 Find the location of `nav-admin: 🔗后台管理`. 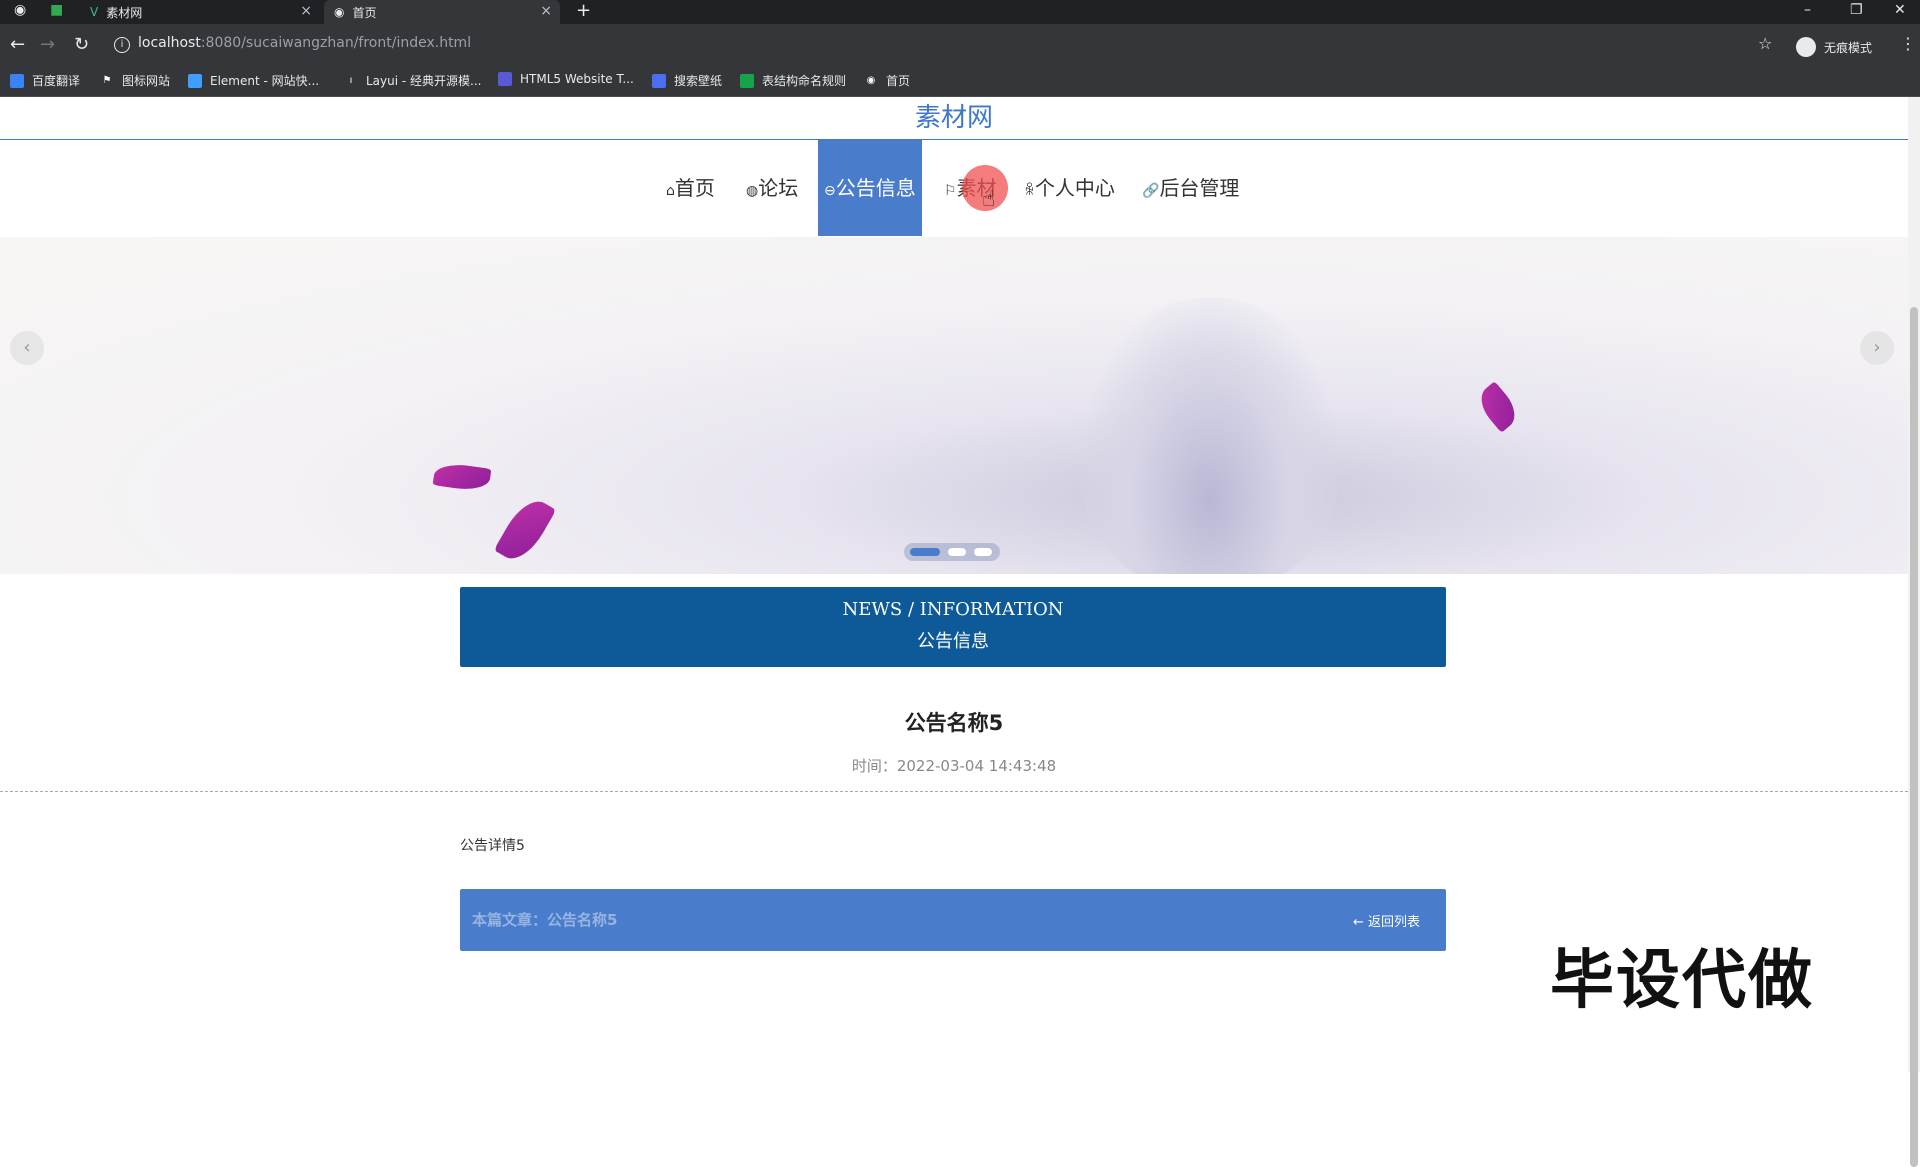

nav-admin: 🔗后台管理 is located at coordinates (1190, 188).